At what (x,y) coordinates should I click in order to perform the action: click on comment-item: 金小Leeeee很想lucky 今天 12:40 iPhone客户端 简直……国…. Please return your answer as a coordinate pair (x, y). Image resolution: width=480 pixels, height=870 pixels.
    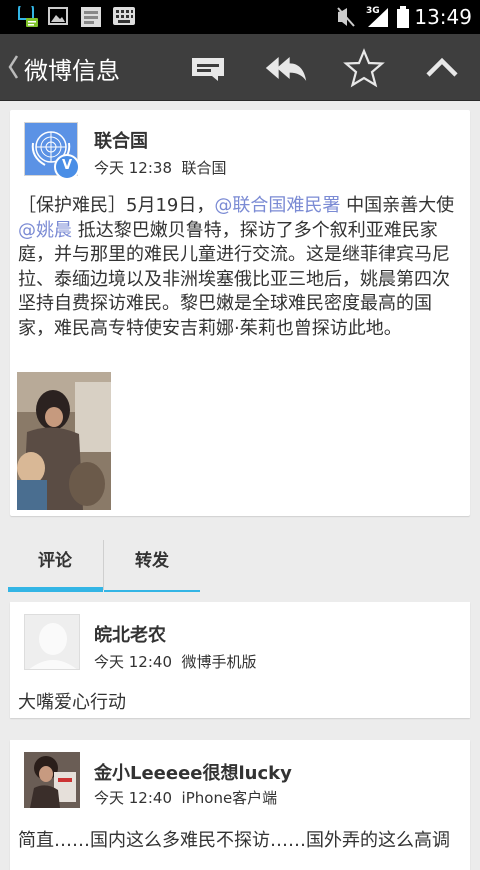
    Looking at the image, I should click on (240, 805).